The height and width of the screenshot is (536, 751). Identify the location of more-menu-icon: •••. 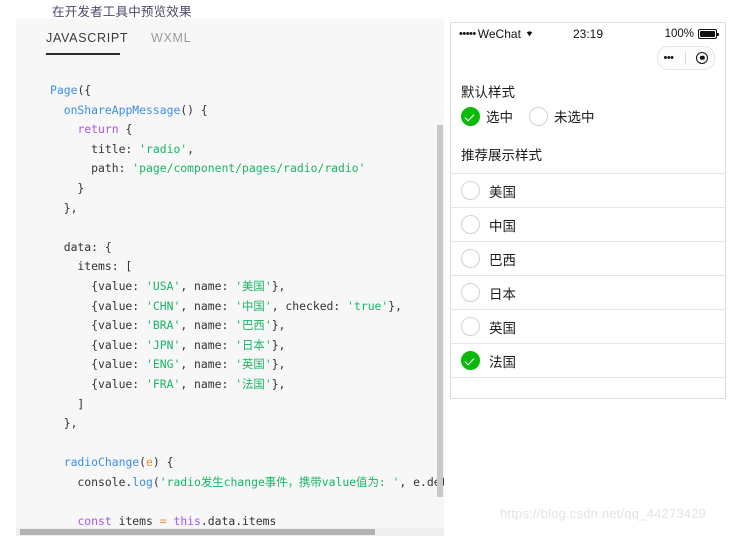
(668, 58).